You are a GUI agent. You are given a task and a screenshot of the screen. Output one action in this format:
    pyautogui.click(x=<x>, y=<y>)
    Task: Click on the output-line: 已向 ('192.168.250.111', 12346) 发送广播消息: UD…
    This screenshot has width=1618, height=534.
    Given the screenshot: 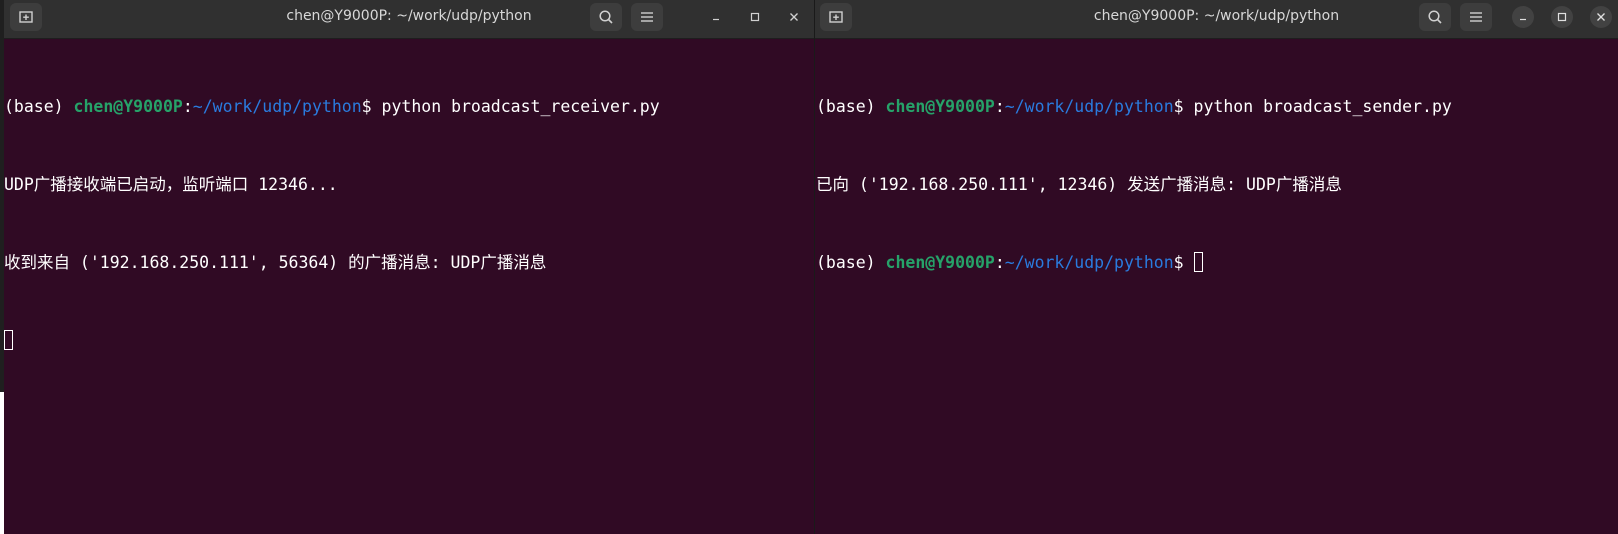 What is the action you would take?
    pyautogui.click(x=1079, y=184)
    